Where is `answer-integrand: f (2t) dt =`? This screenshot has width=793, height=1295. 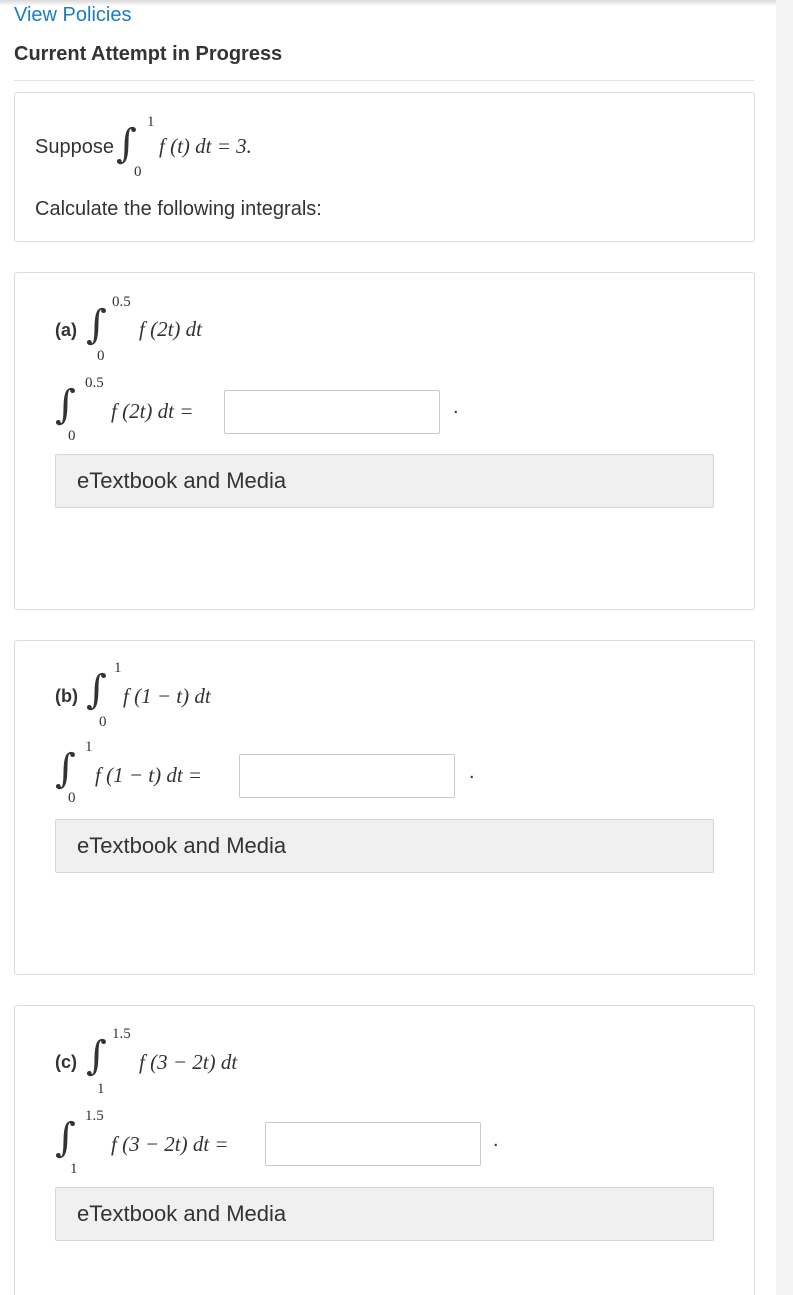 answer-integrand: f (2t) dt = is located at coordinates (152, 411).